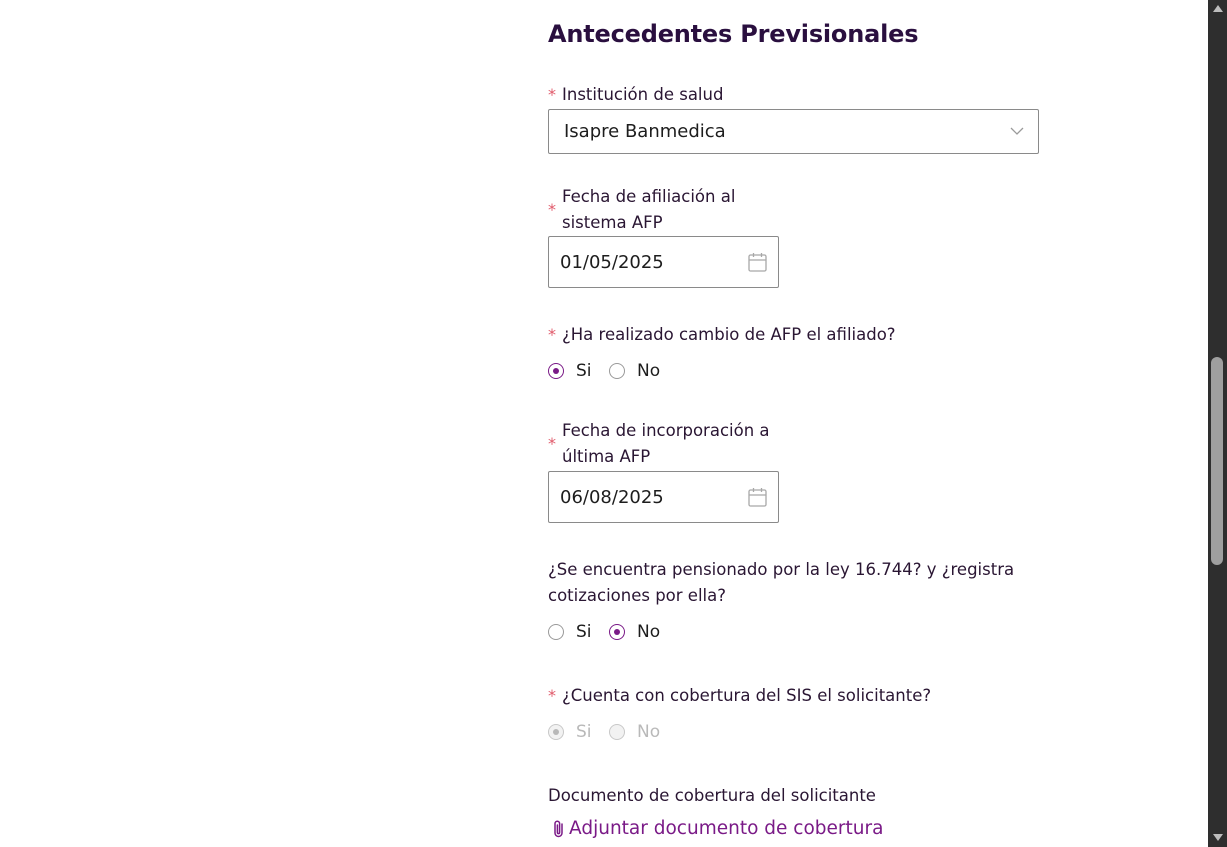  What do you see at coordinates (606, 456) in the screenshot?
I see `label-line: última AFP` at bounding box center [606, 456].